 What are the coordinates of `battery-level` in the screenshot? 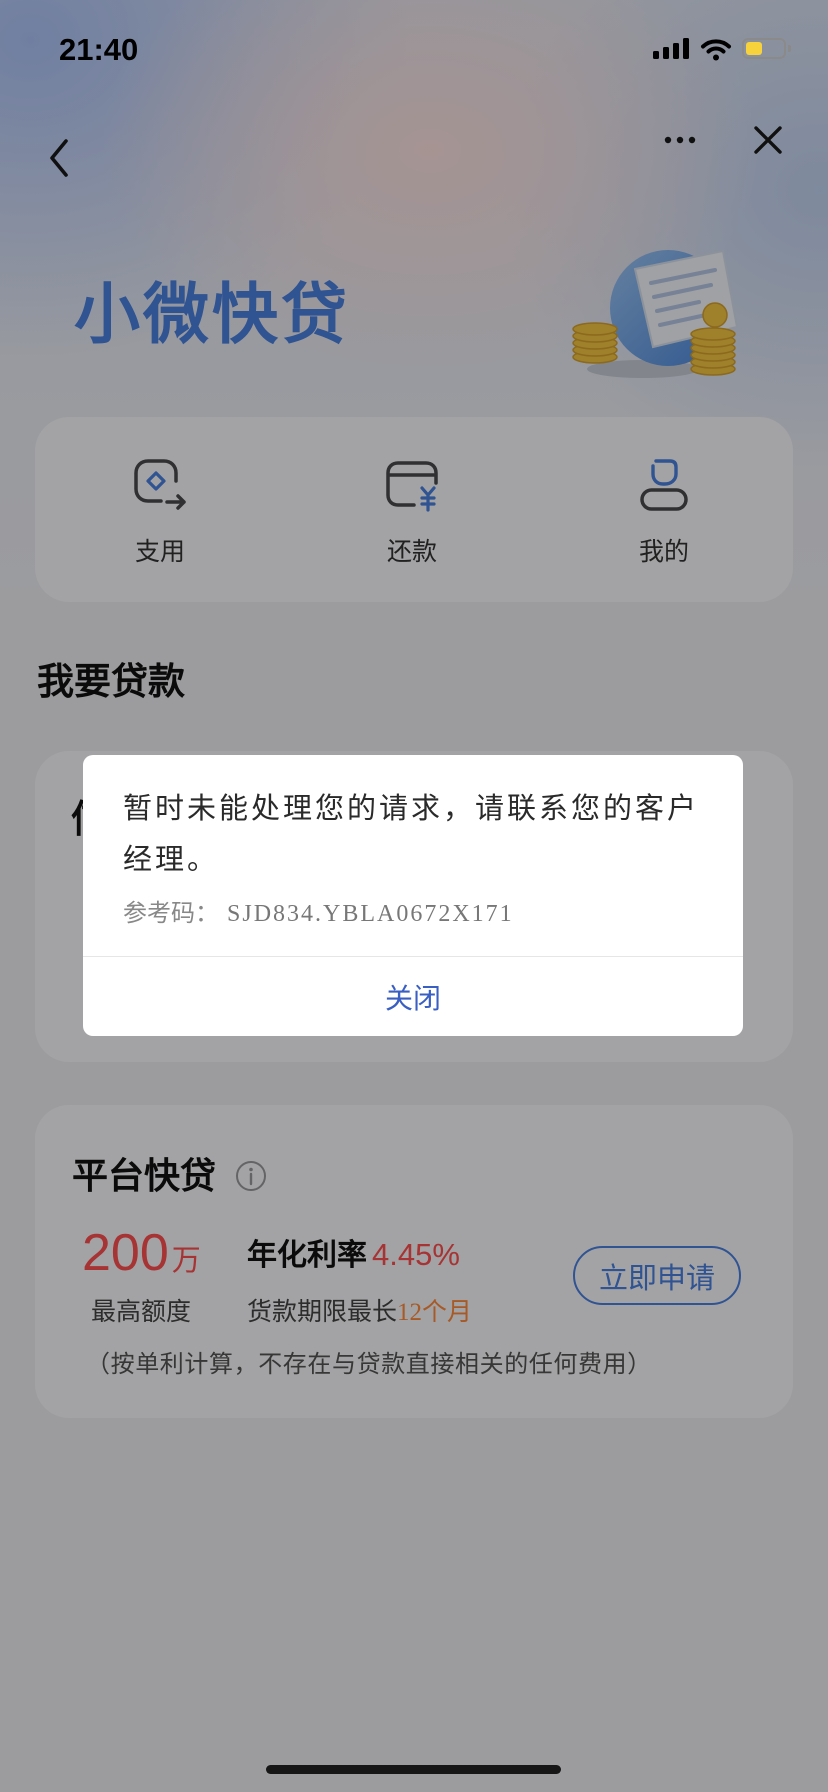 It's located at (754, 48).